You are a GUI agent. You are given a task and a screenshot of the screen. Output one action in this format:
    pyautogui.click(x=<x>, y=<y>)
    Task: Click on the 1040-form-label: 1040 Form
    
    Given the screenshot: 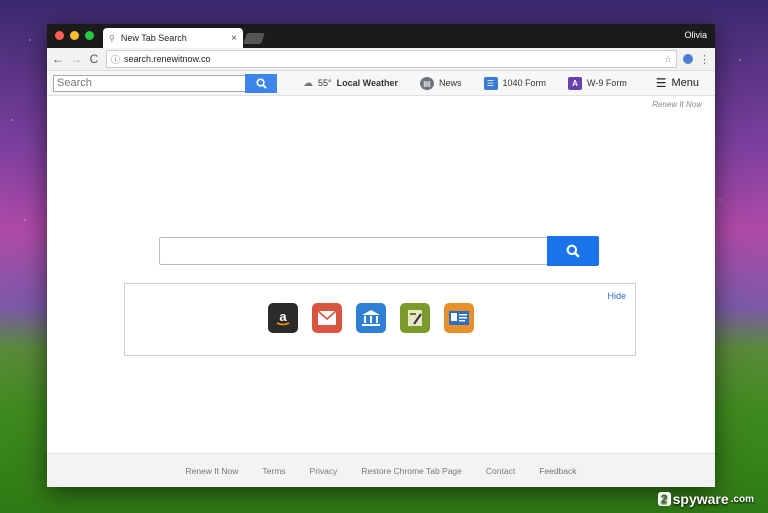 What is the action you would take?
    pyautogui.click(x=524, y=83)
    